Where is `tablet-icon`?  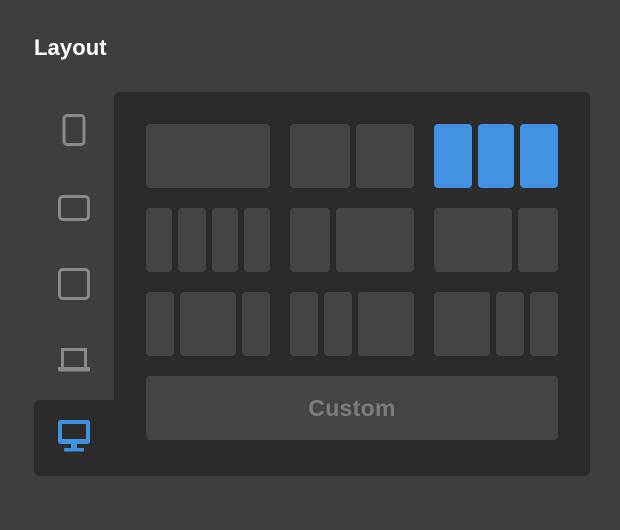 tablet-icon is located at coordinates (74, 284).